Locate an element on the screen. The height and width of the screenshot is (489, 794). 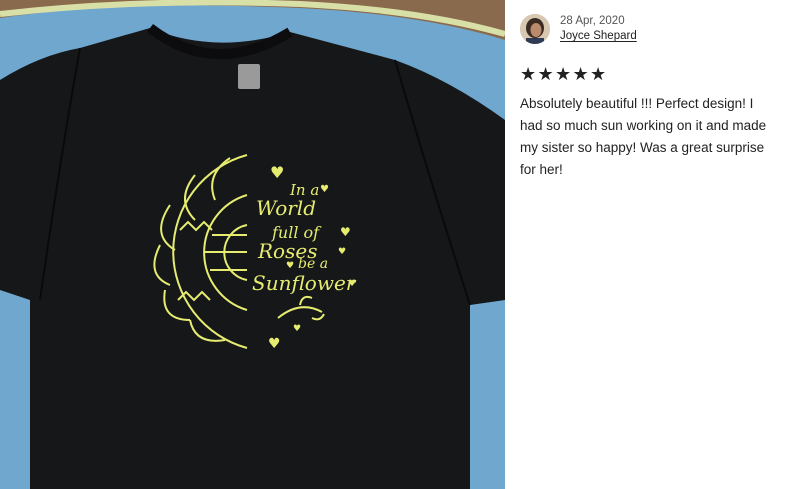
reviewer-name-link: Joyce Shepard is located at coordinates (598, 36).